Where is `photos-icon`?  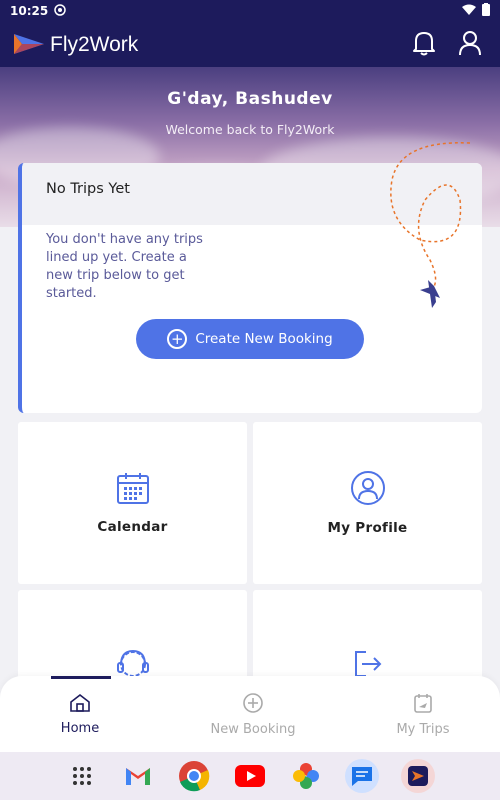
photos-icon is located at coordinates (306, 776).